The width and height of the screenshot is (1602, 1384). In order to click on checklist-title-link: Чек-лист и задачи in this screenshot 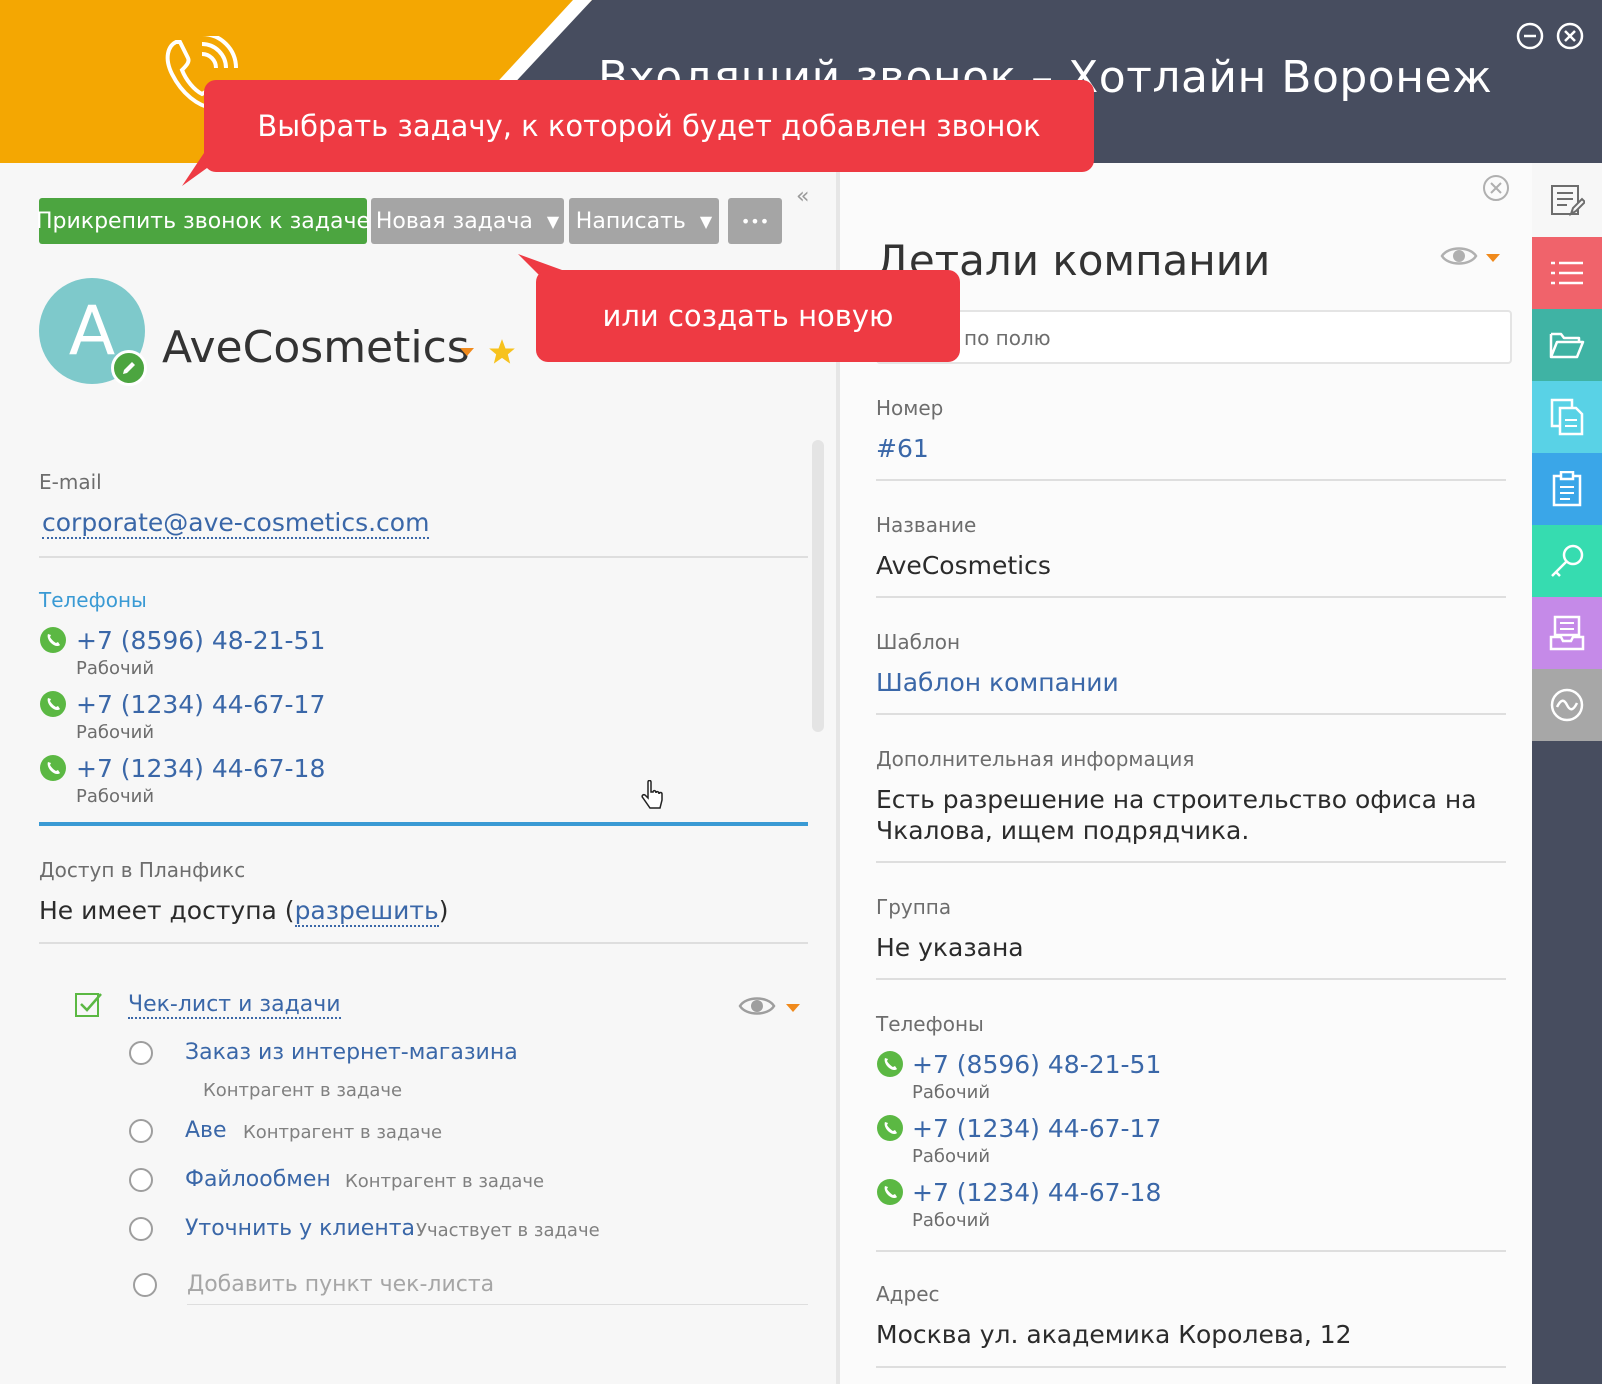, I will do `click(234, 1005)`.